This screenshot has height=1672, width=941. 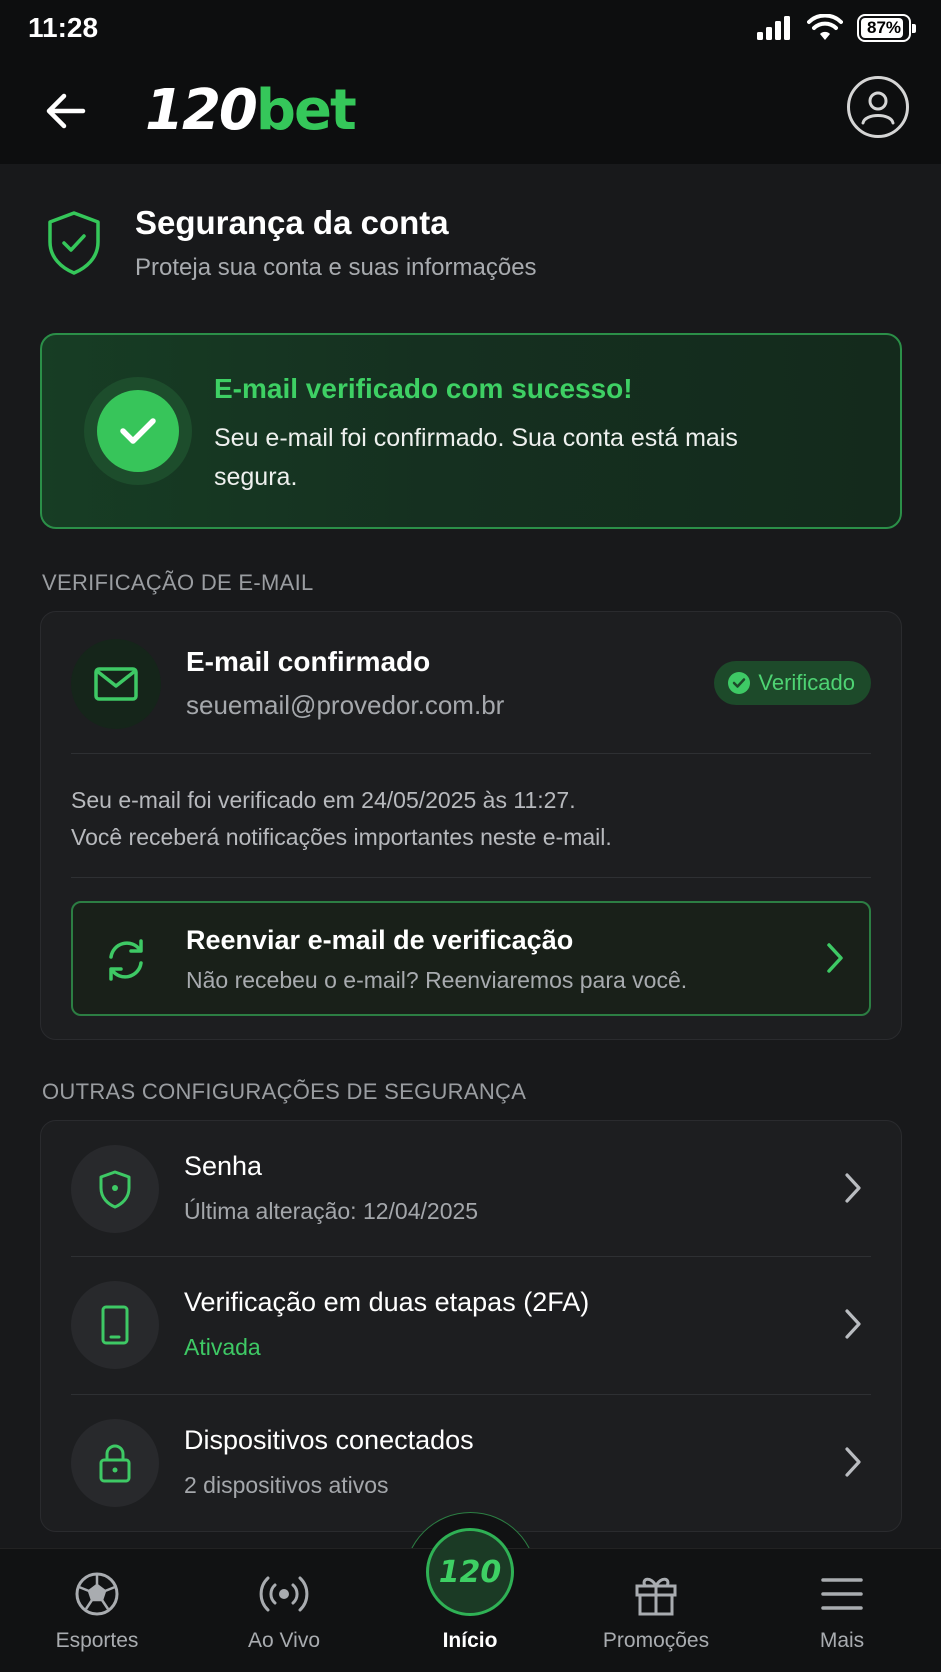 I want to click on setting-row-password: Senha Última alteração: 12/04/2025, so click(x=471, y=1190).